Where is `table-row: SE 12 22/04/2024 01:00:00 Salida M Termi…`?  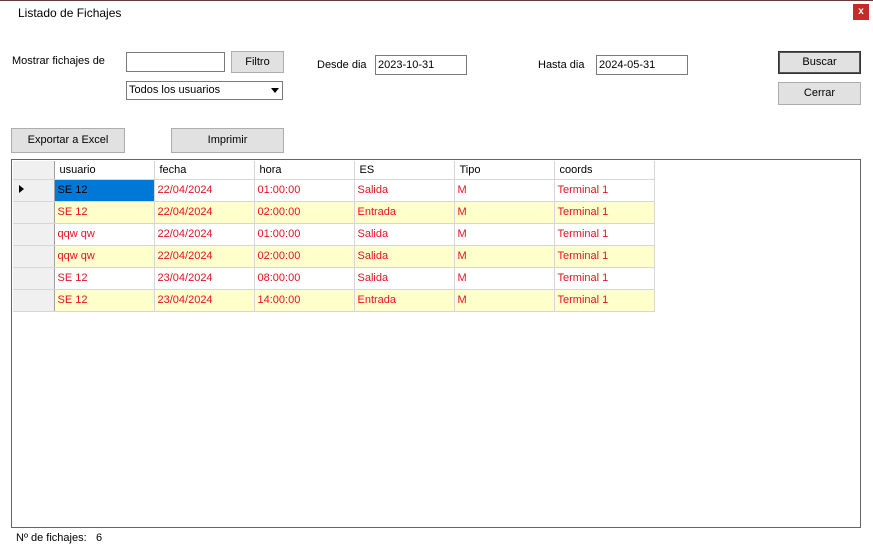 table-row: SE 12 22/04/2024 01:00:00 Salida M Termi… is located at coordinates (334, 190).